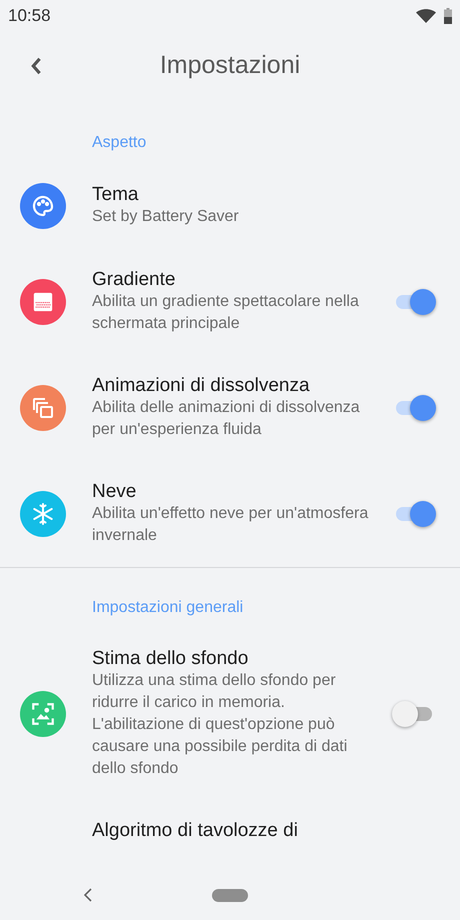 Image resolution: width=460 pixels, height=920 pixels. What do you see at coordinates (230, 66) in the screenshot?
I see `page-title: Impostazioni` at bounding box center [230, 66].